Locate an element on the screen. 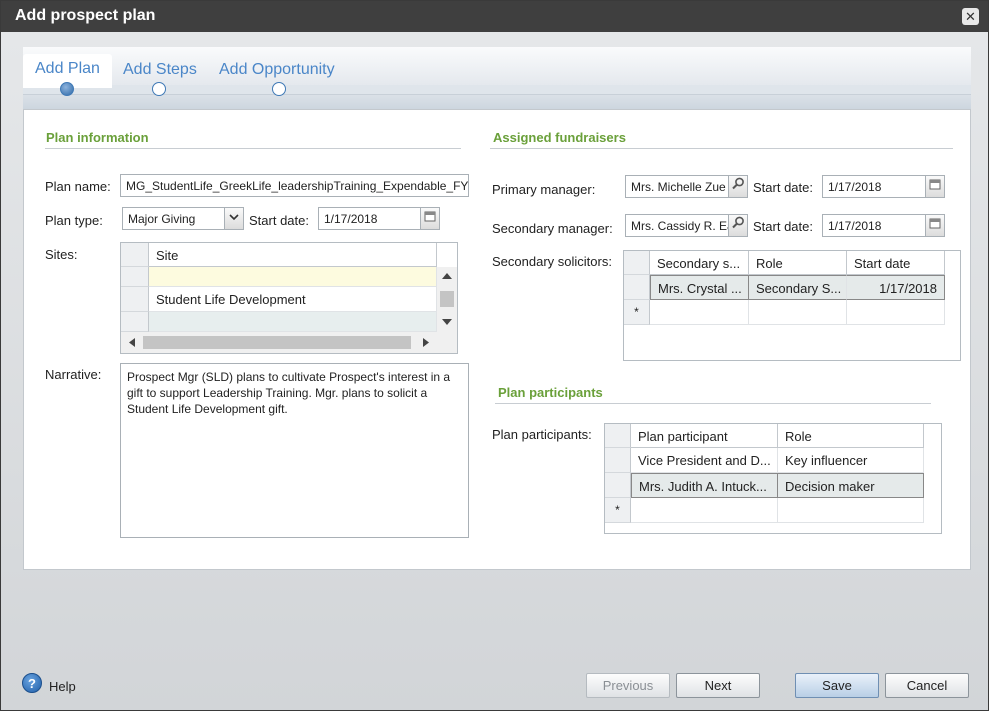 The width and height of the screenshot is (989, 711). column-header-site: Site is located at coordinates (293, 255).